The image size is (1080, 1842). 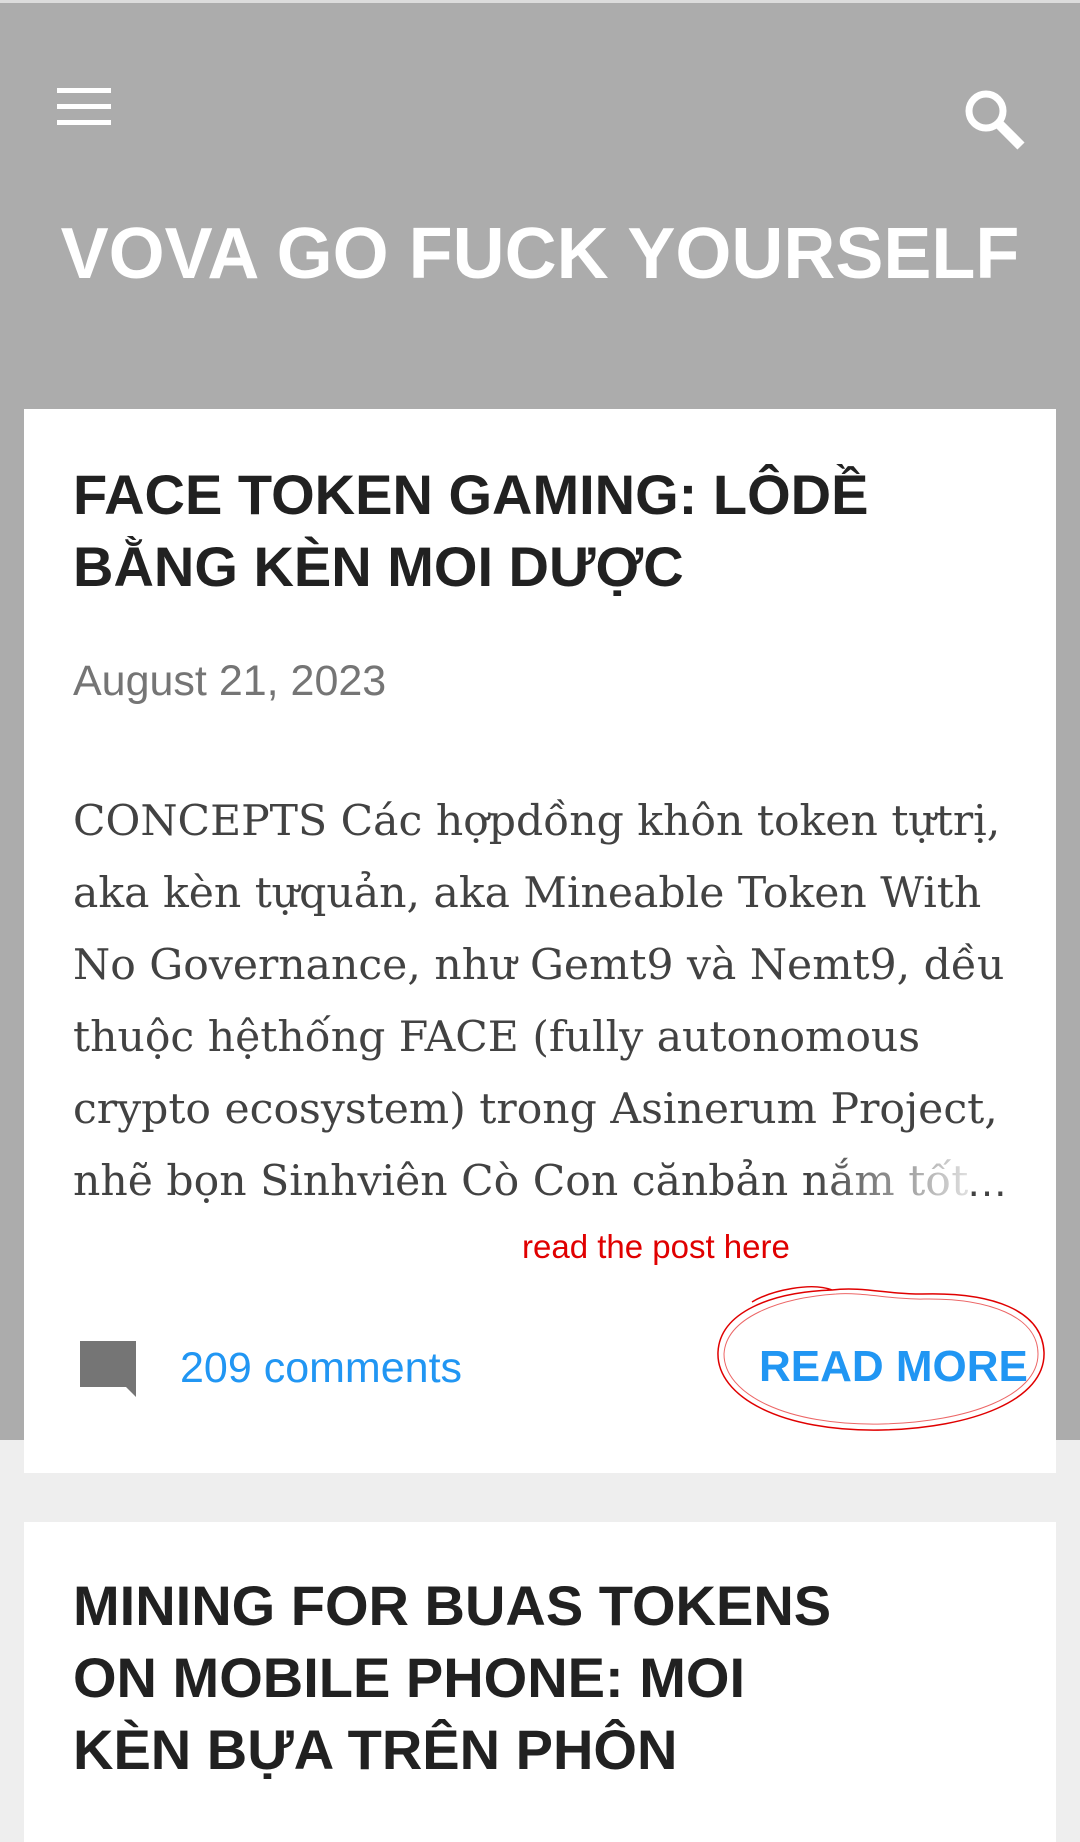 What do you see at coordinates (527, 893) in the screenshot?
I see `snippet-line: aka kèn tựquản, aka Mineable Token With` at bounding box center [527, 893].